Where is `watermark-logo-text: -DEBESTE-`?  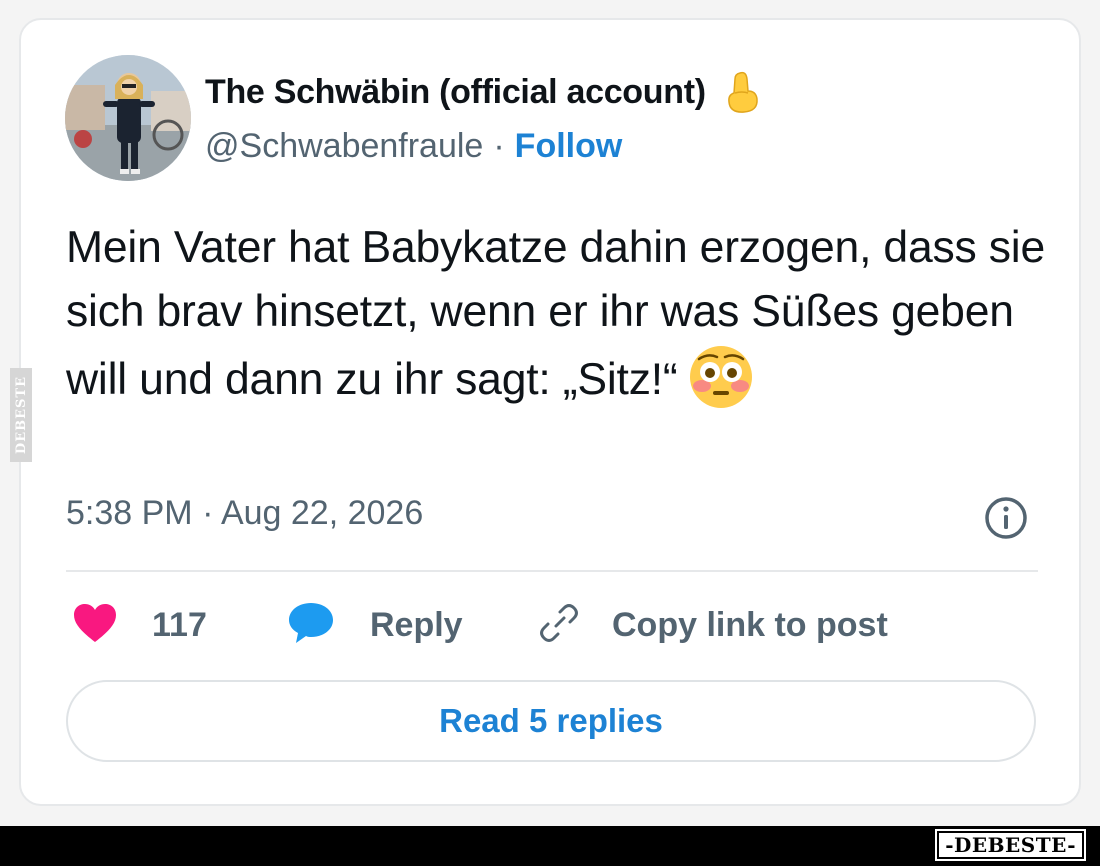
watermark-logo-text: -DEBESTE- is located at coordinates (1010, 845).